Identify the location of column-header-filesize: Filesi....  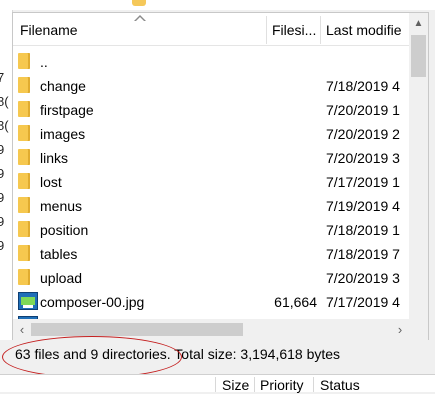
(297, 29).